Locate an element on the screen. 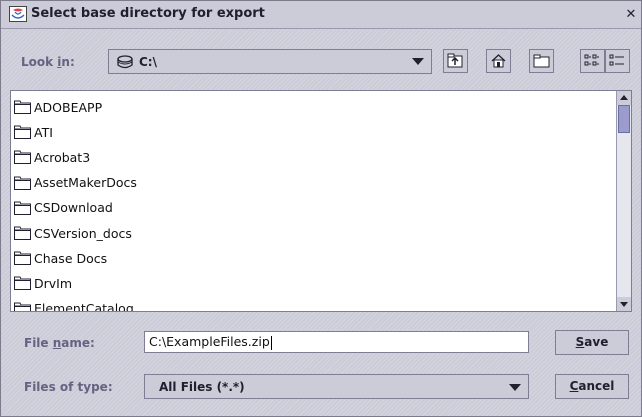  home-icon is located at coordinates (498, 61).